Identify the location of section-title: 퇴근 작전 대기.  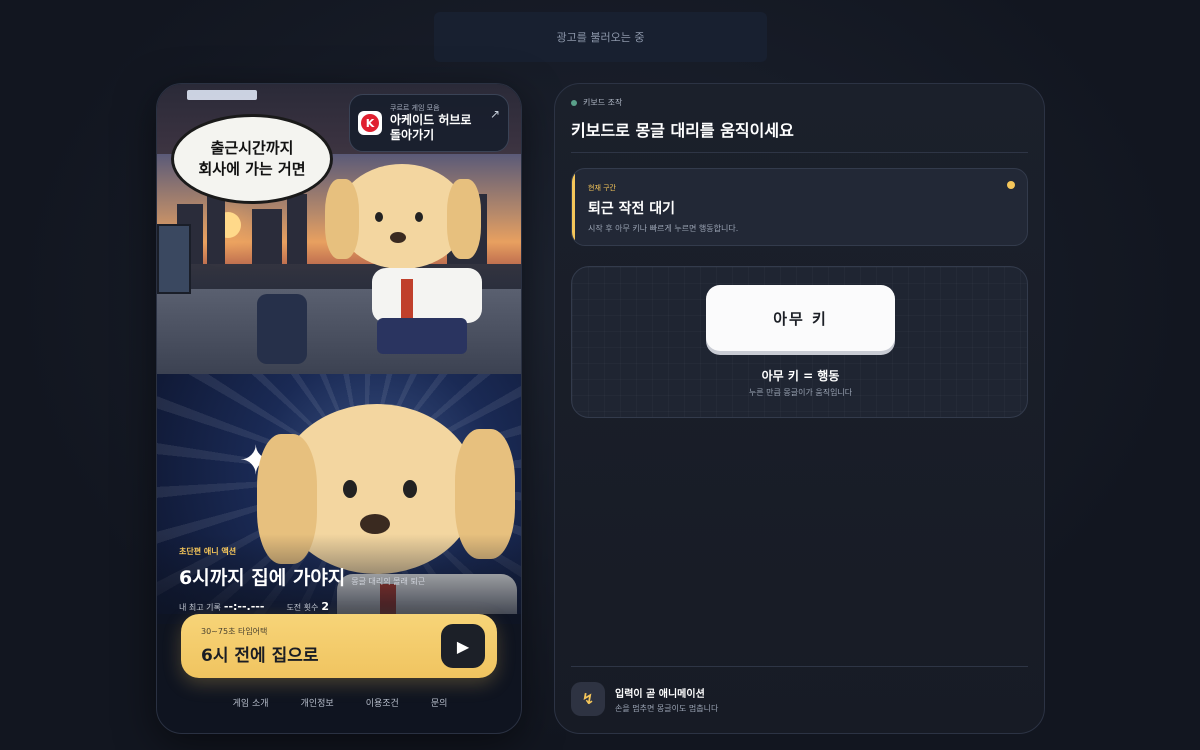
(632, 209).